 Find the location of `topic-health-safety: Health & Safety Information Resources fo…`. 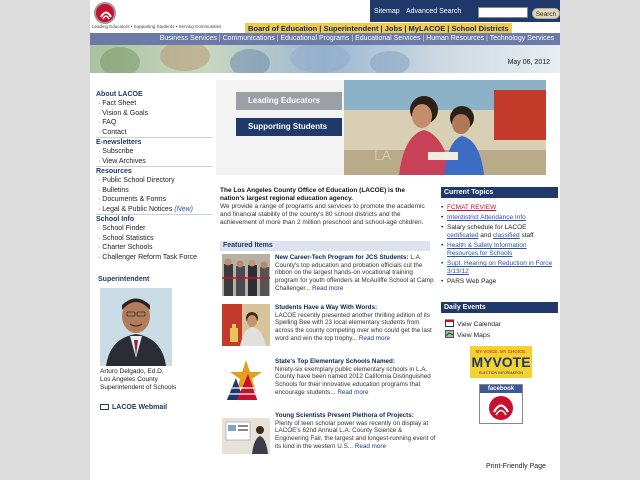

topic-health-safety: Health & Safety Information Resources fo… is located at coordinates (499, 250).